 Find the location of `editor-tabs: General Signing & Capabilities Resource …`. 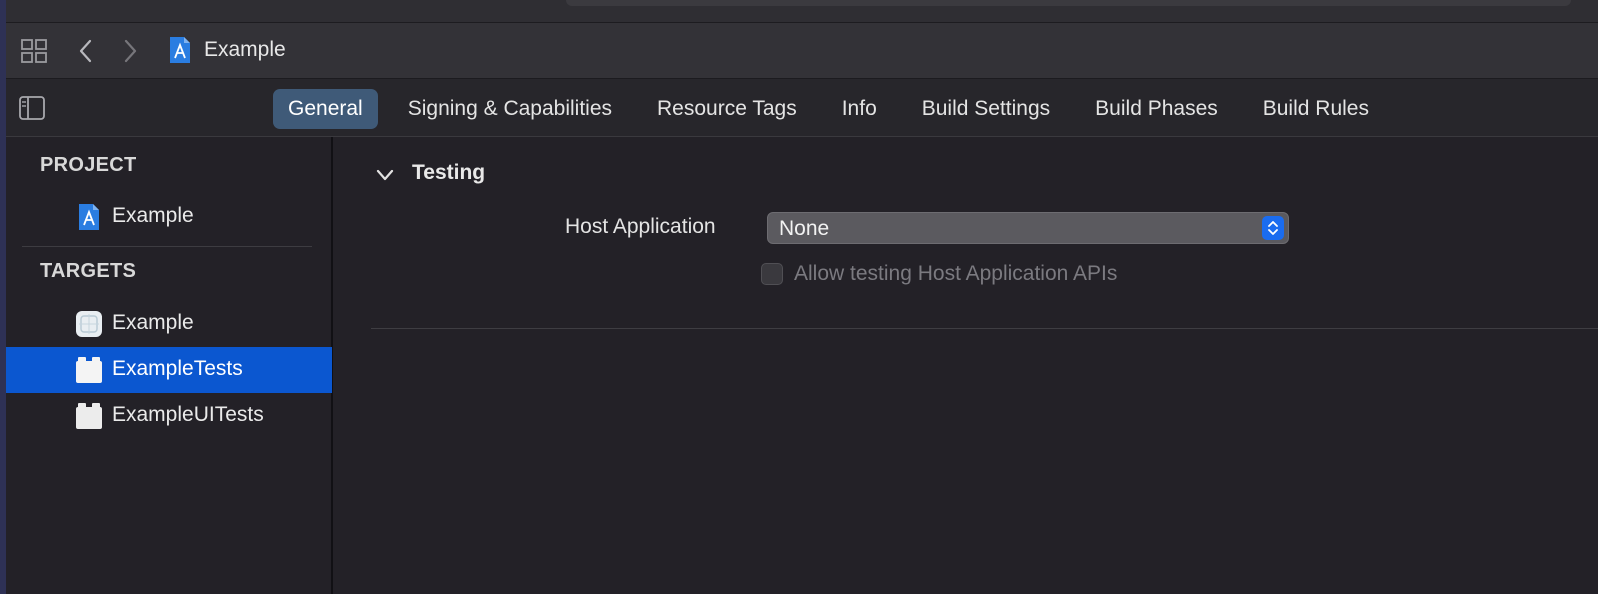

editor-tabs: General Signing & Capabilities Resource … is located at coordinates (836, 109).